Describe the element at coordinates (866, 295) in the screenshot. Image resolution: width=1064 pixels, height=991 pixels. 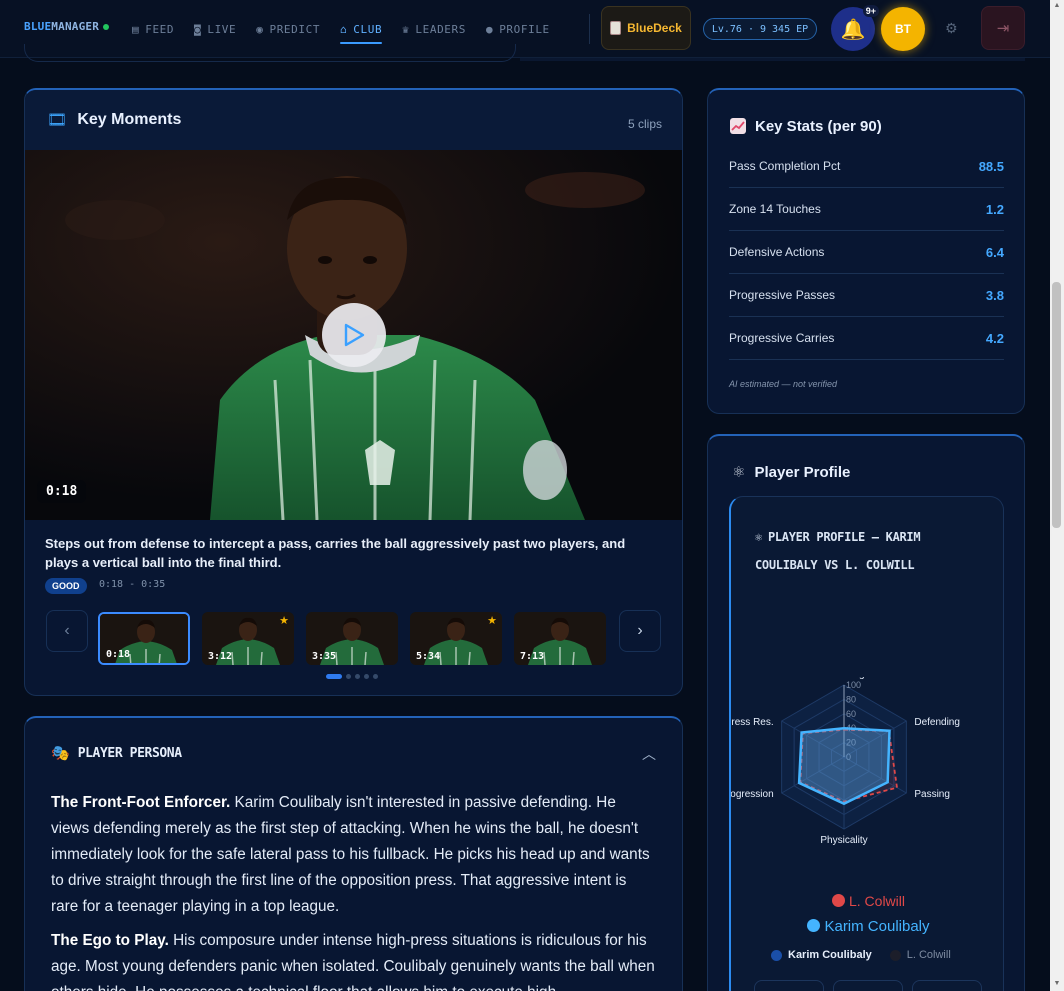
I see `stat-row: Progressive Passes 3.8` at that location.